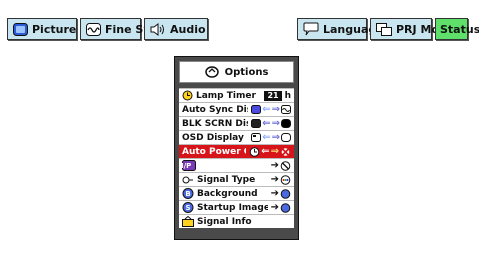 Image resolution: width=479 pixels, height=258 pixels. What do you see at coordinates (273, 95) in the screenshot?
I see `lamp-timer-value: 21` at bounding box center [273, 95].